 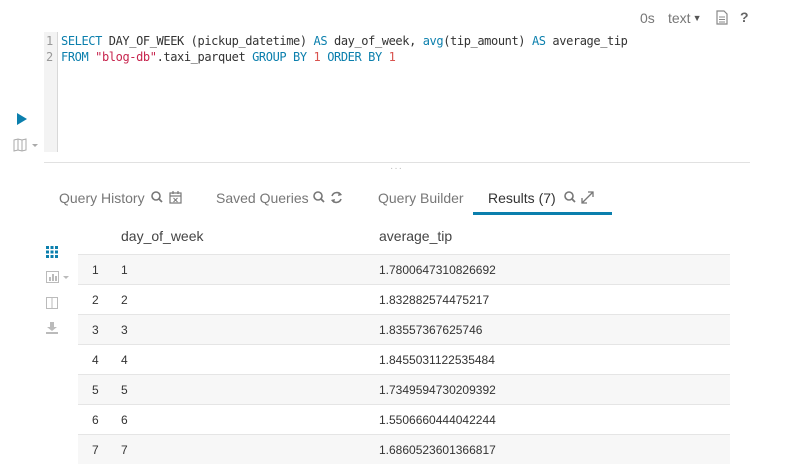 What do you see at coordinates (437, 450) in the screenshot?
I see `cell-average-tip: 1.6860523601366817` at bounding box center [437, 450].